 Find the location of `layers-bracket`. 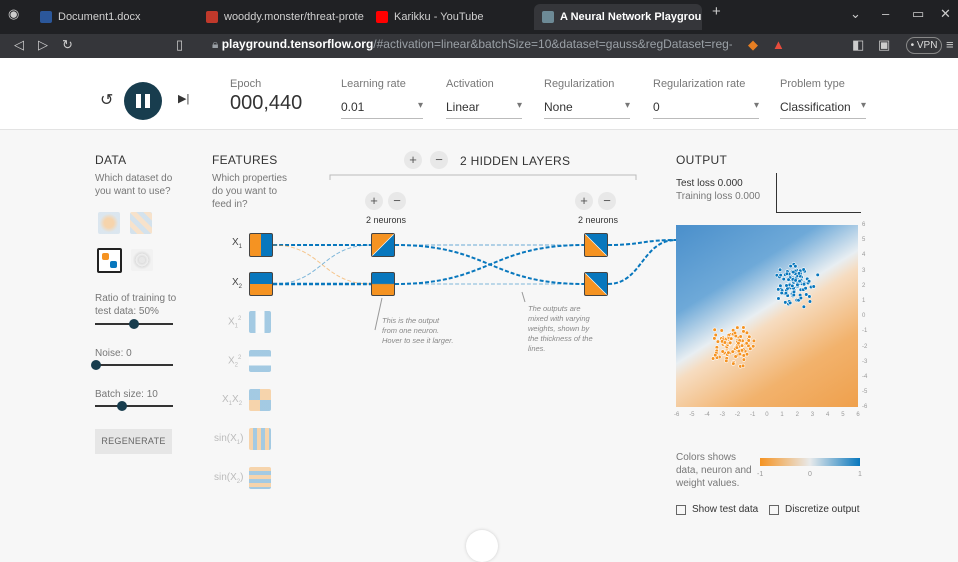

layers-bracket is located at coordinates (483, 177).